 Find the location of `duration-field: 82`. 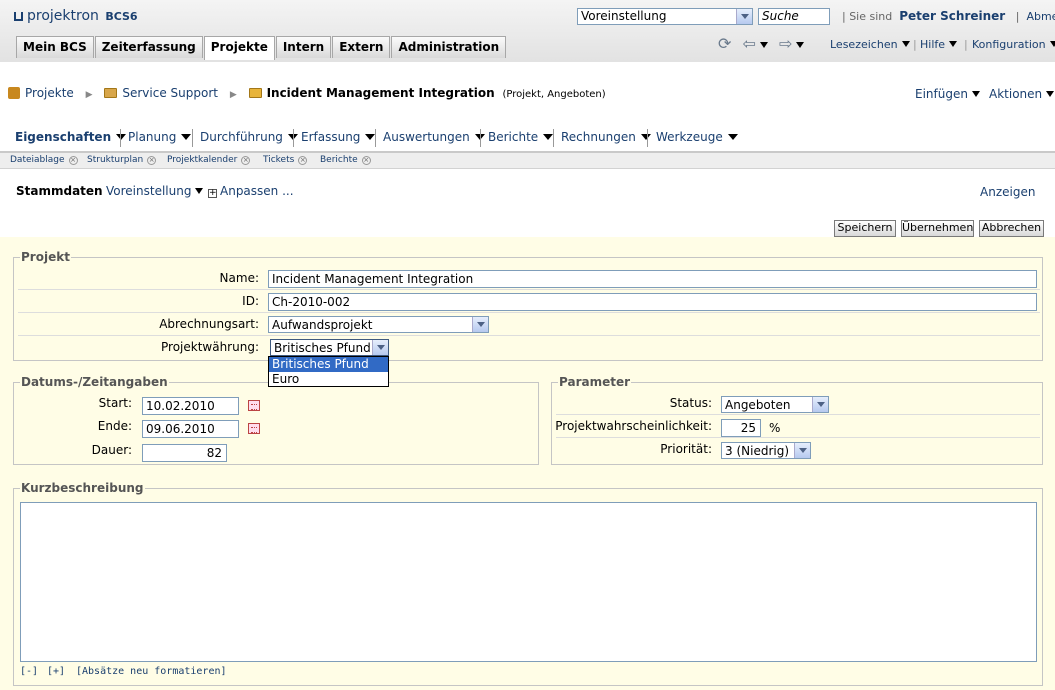

duration-field: 82 is located at coordinates (184, 453).